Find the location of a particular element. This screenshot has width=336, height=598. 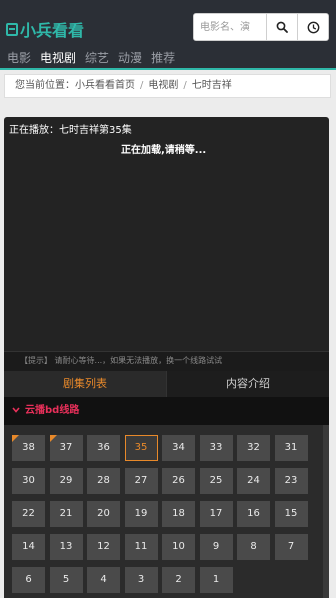

episode-button: 12 is located at coordinates (103, 547).